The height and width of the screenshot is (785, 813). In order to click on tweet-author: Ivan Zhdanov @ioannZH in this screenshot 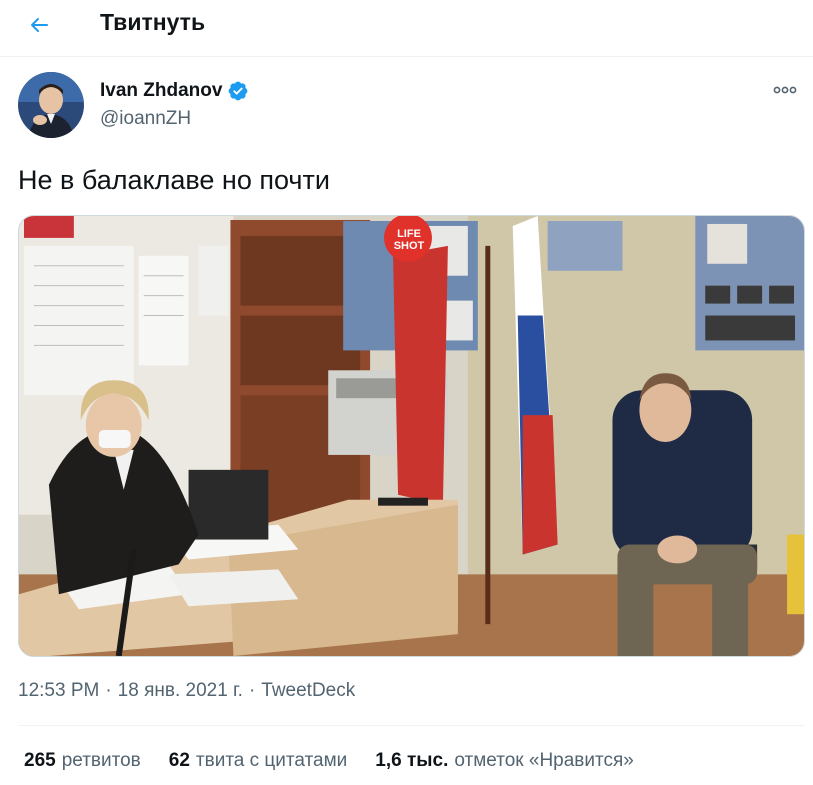, I will do `click(408, 107)`.